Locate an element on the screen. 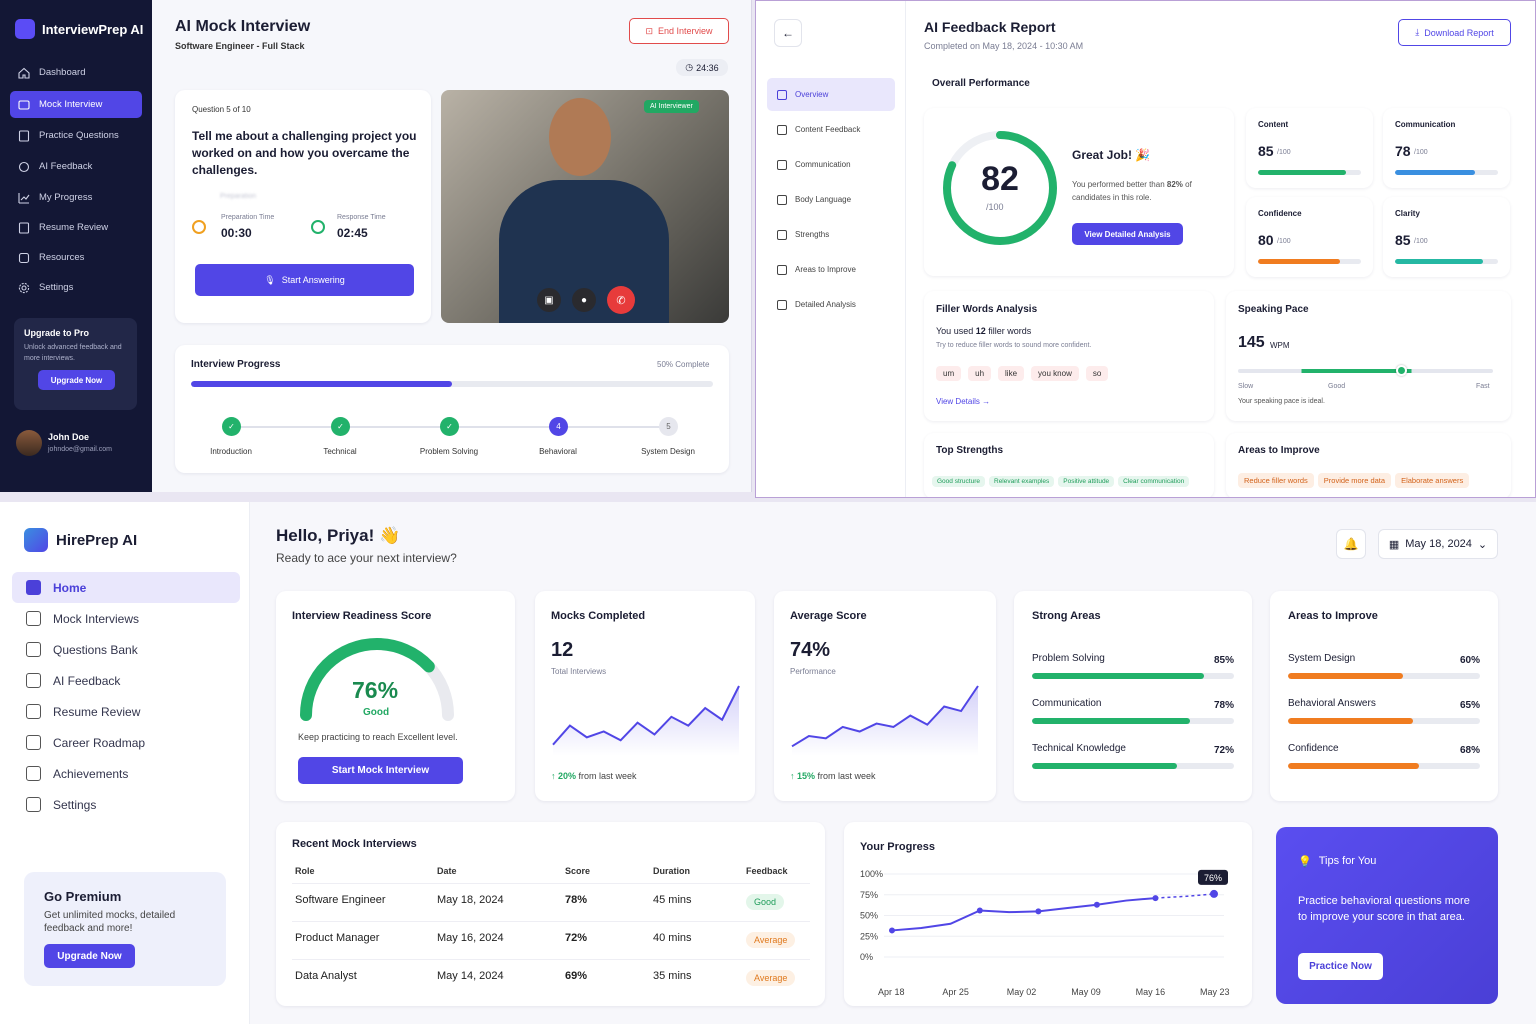 This screenshot has width=1536, height=1024. date-picker: ▦ May 18, 2024 ⌄ is located at coordinates (1438, 544).